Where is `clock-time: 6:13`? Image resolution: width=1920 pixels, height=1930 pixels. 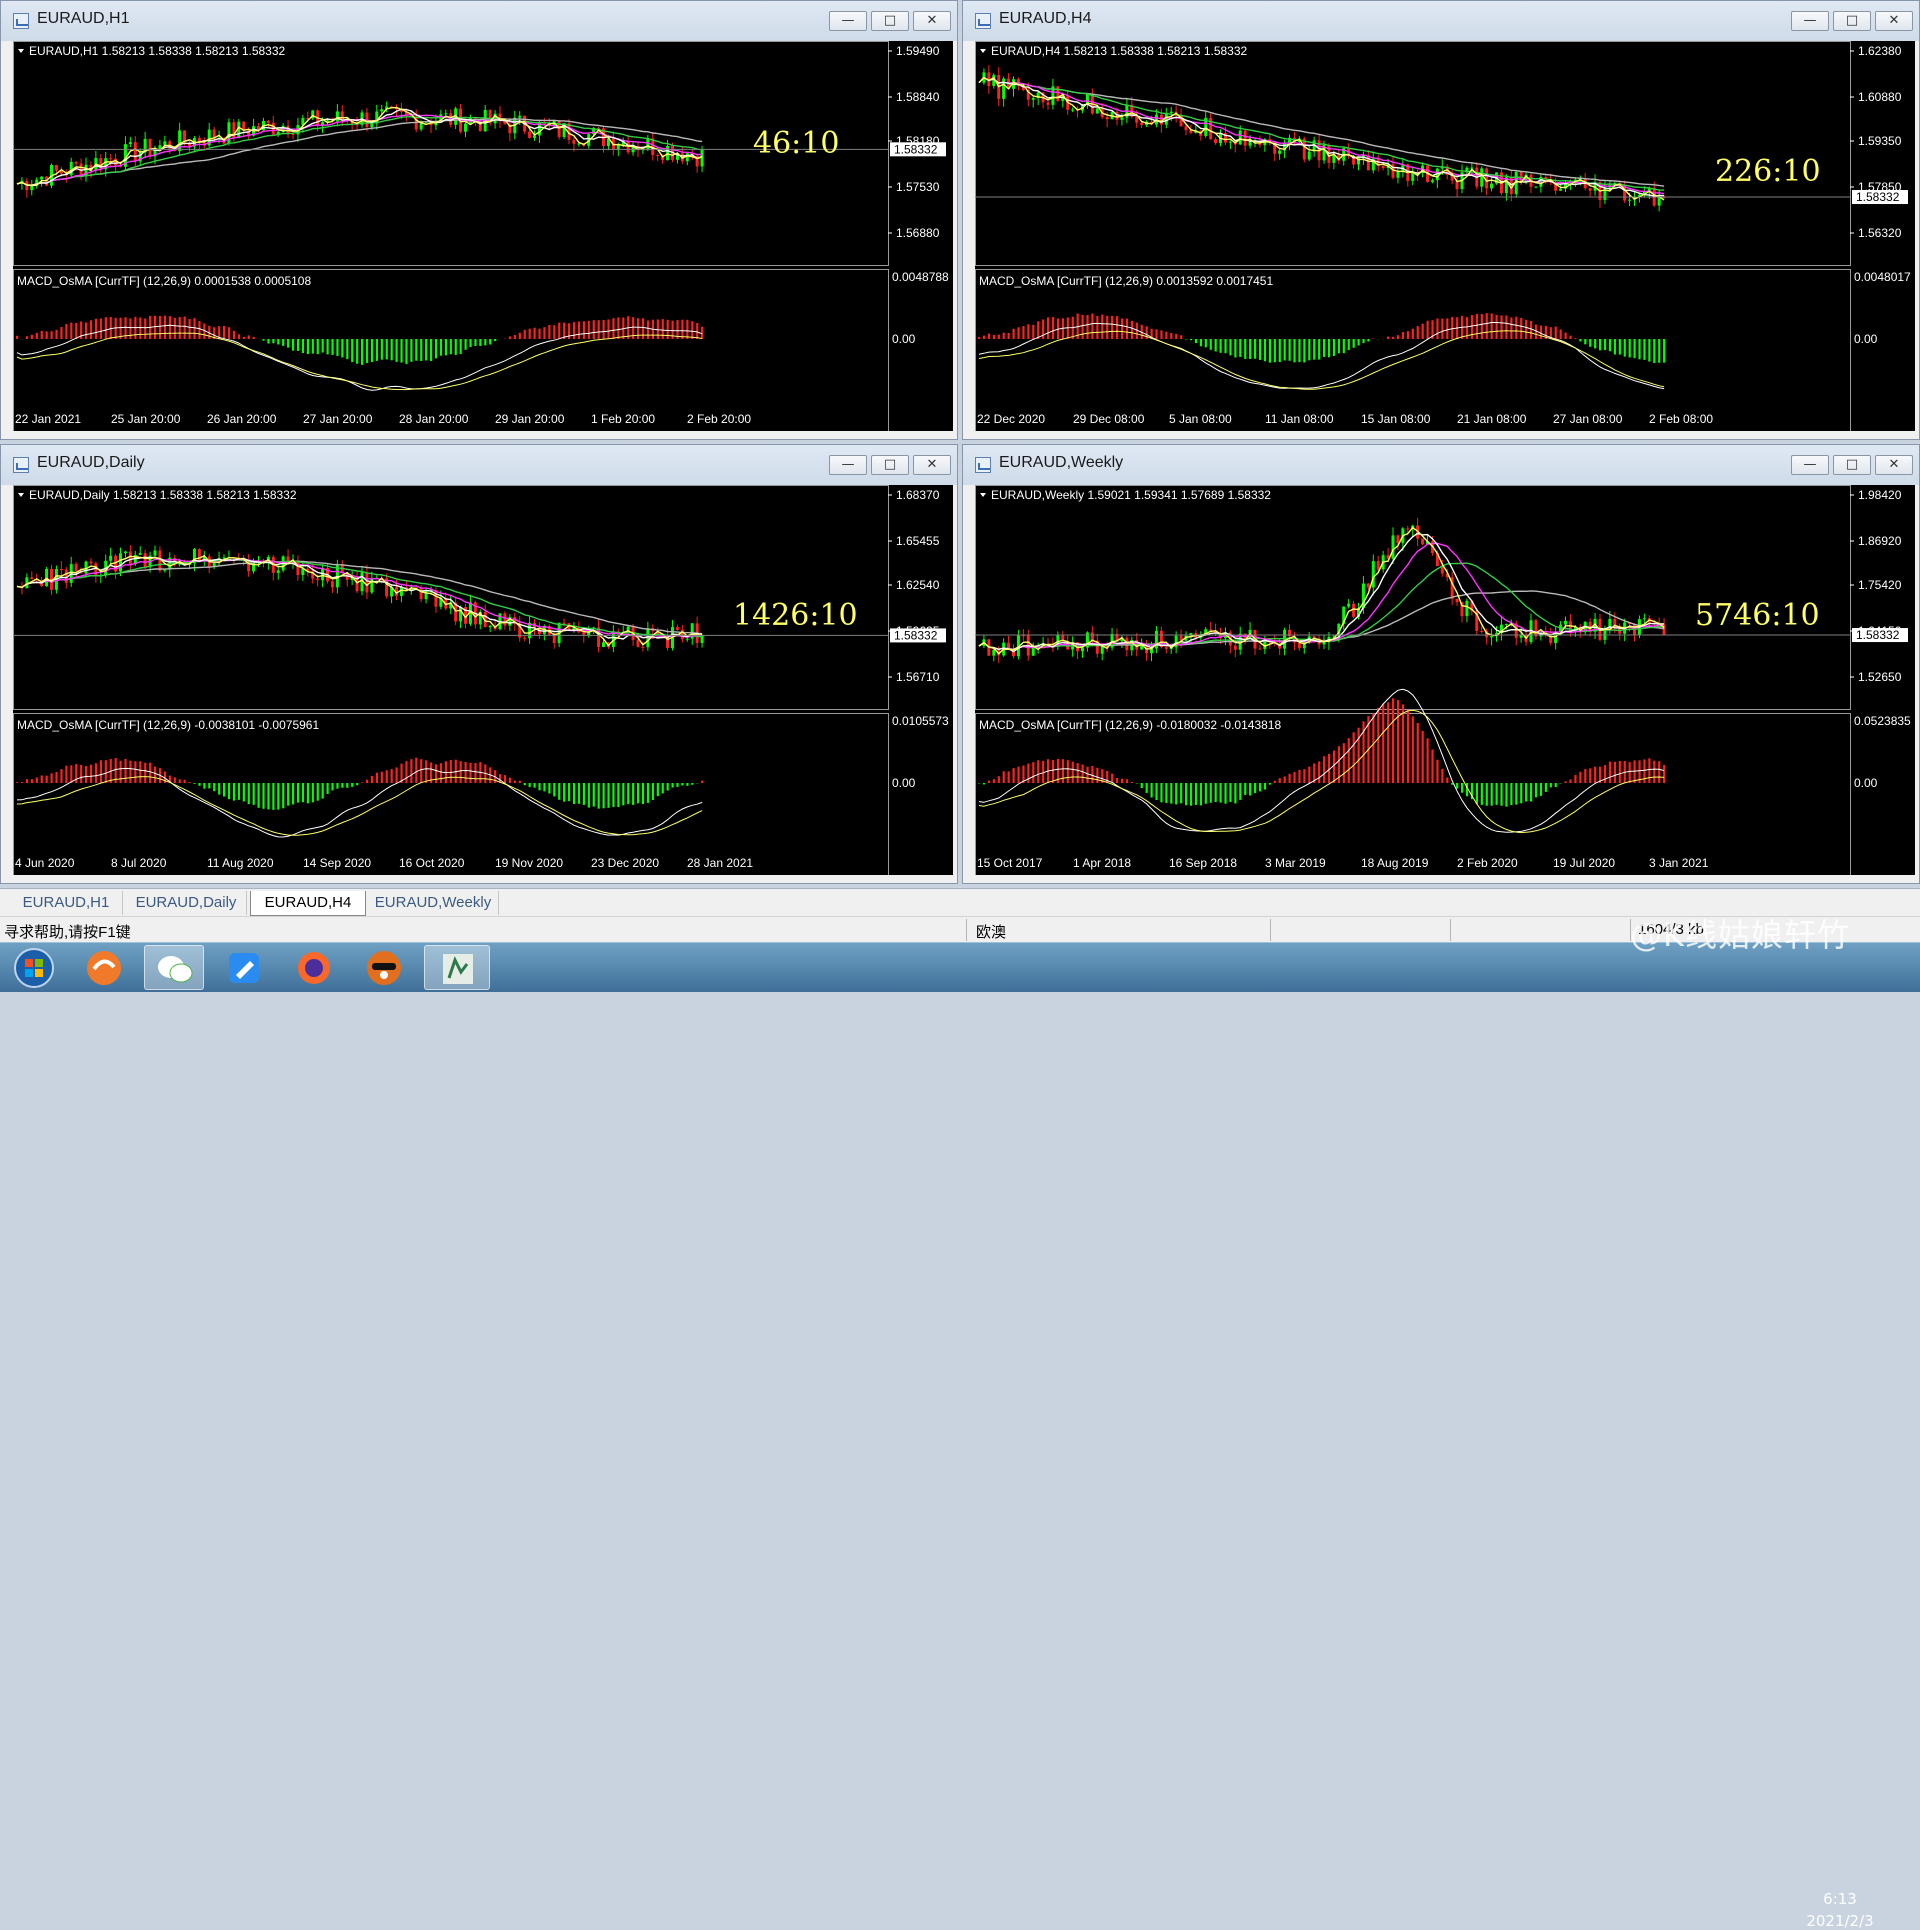
clock-time: 6:13 is located at coordinates (1840, 1899).